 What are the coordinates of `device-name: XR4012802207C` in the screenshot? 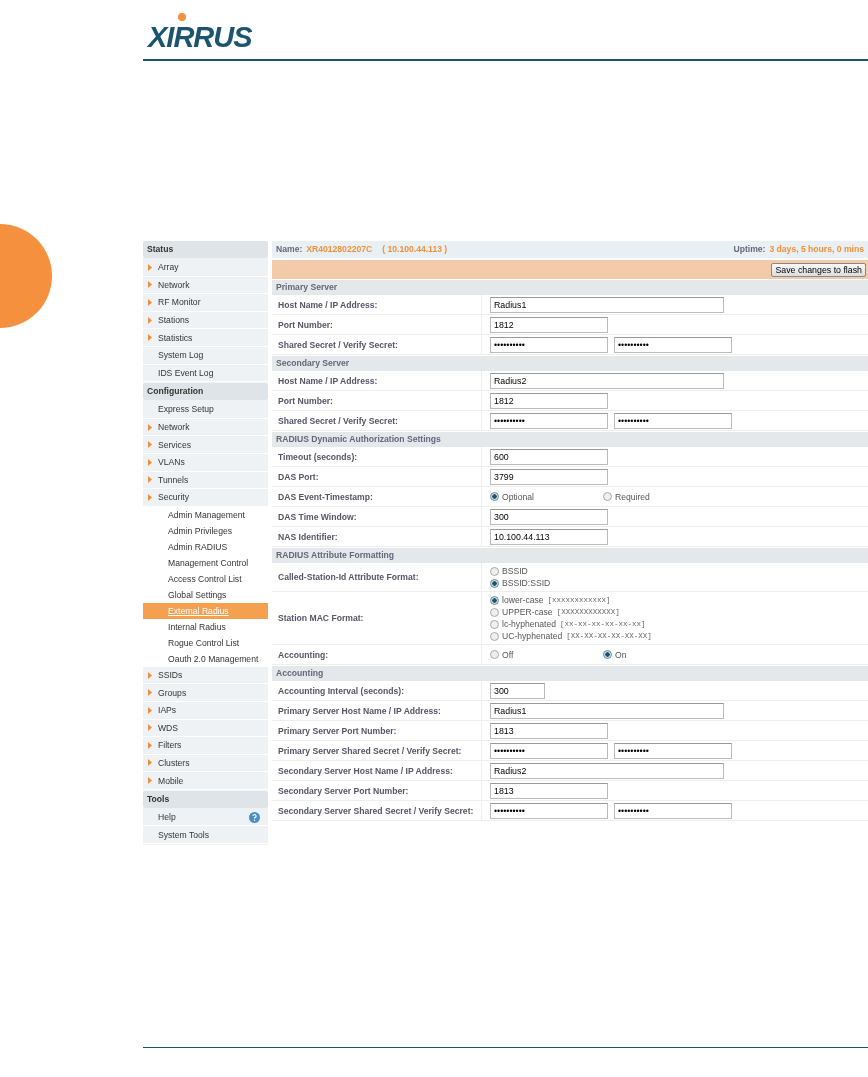 It's located at (339, 249).